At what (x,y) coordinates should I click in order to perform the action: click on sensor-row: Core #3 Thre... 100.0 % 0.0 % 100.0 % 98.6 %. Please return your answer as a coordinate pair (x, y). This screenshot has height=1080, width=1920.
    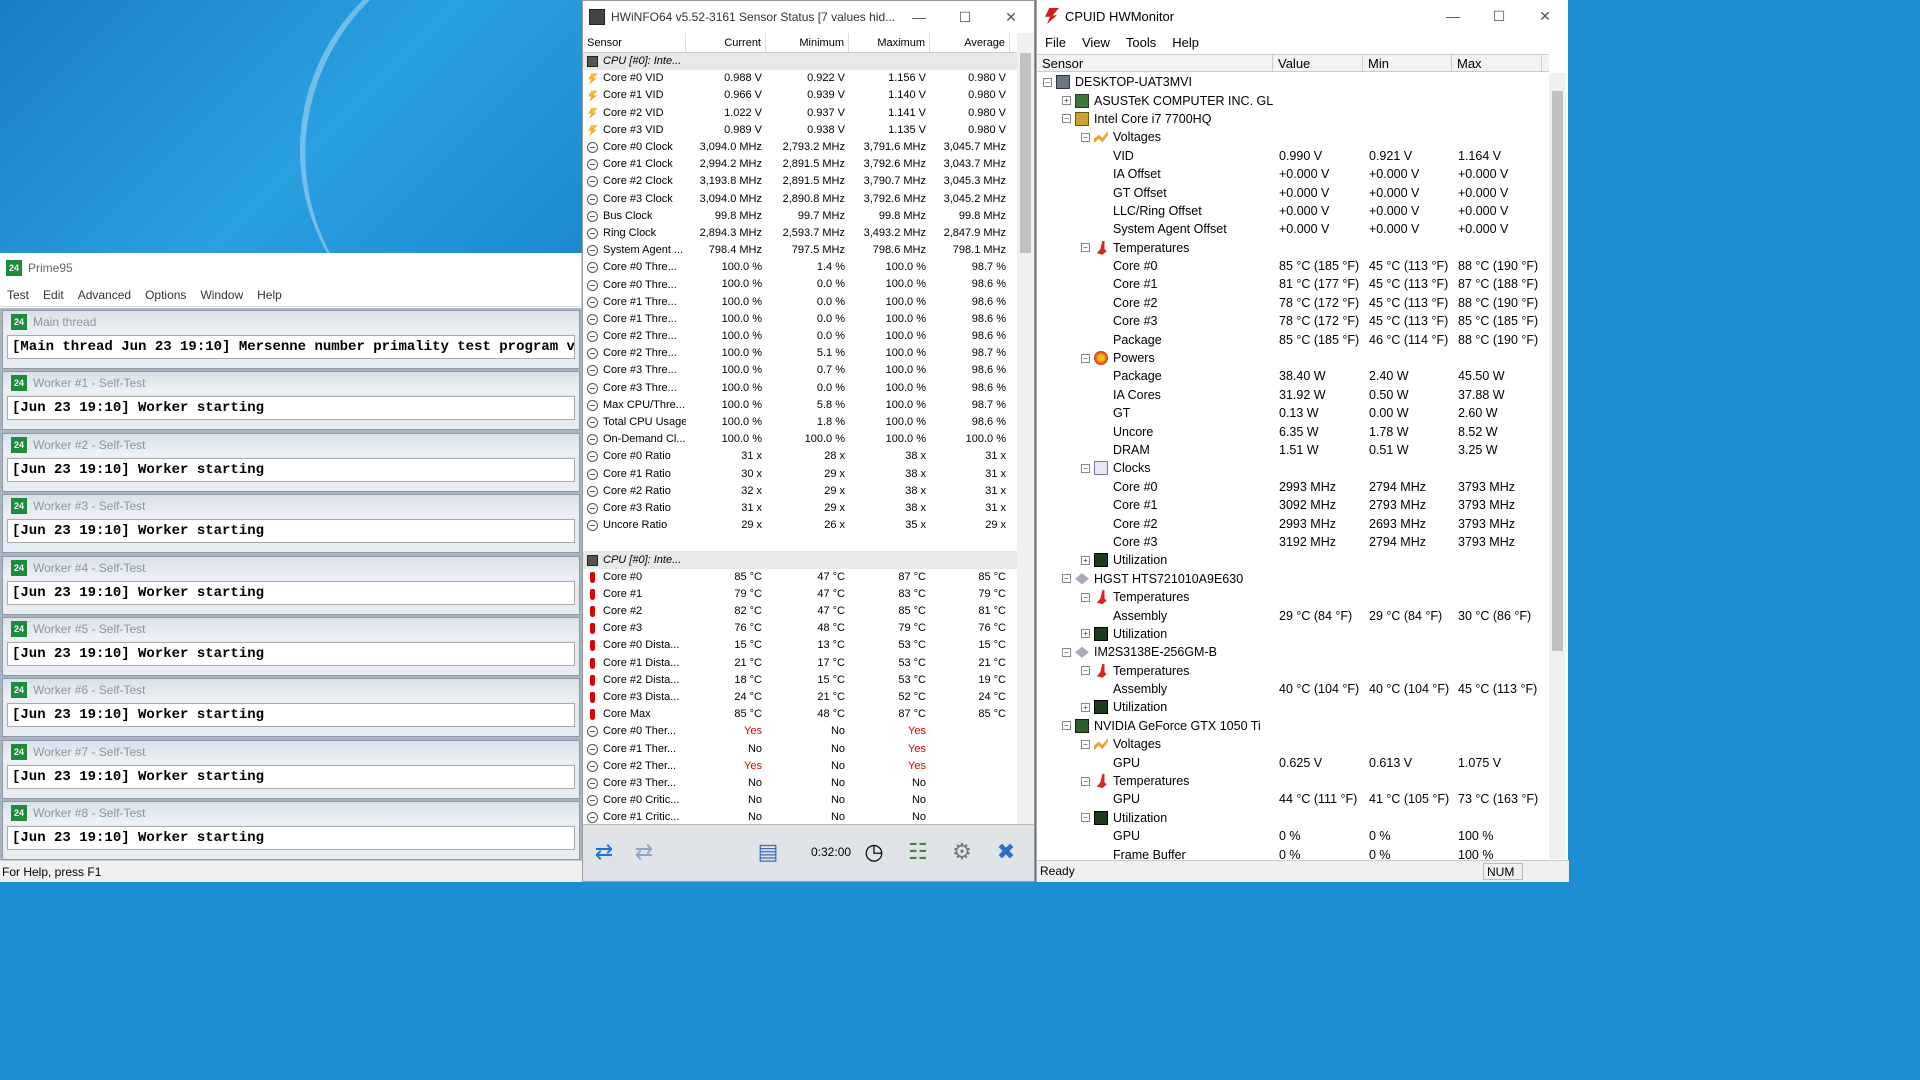
    Looking at the image, I should click on (800, 388).